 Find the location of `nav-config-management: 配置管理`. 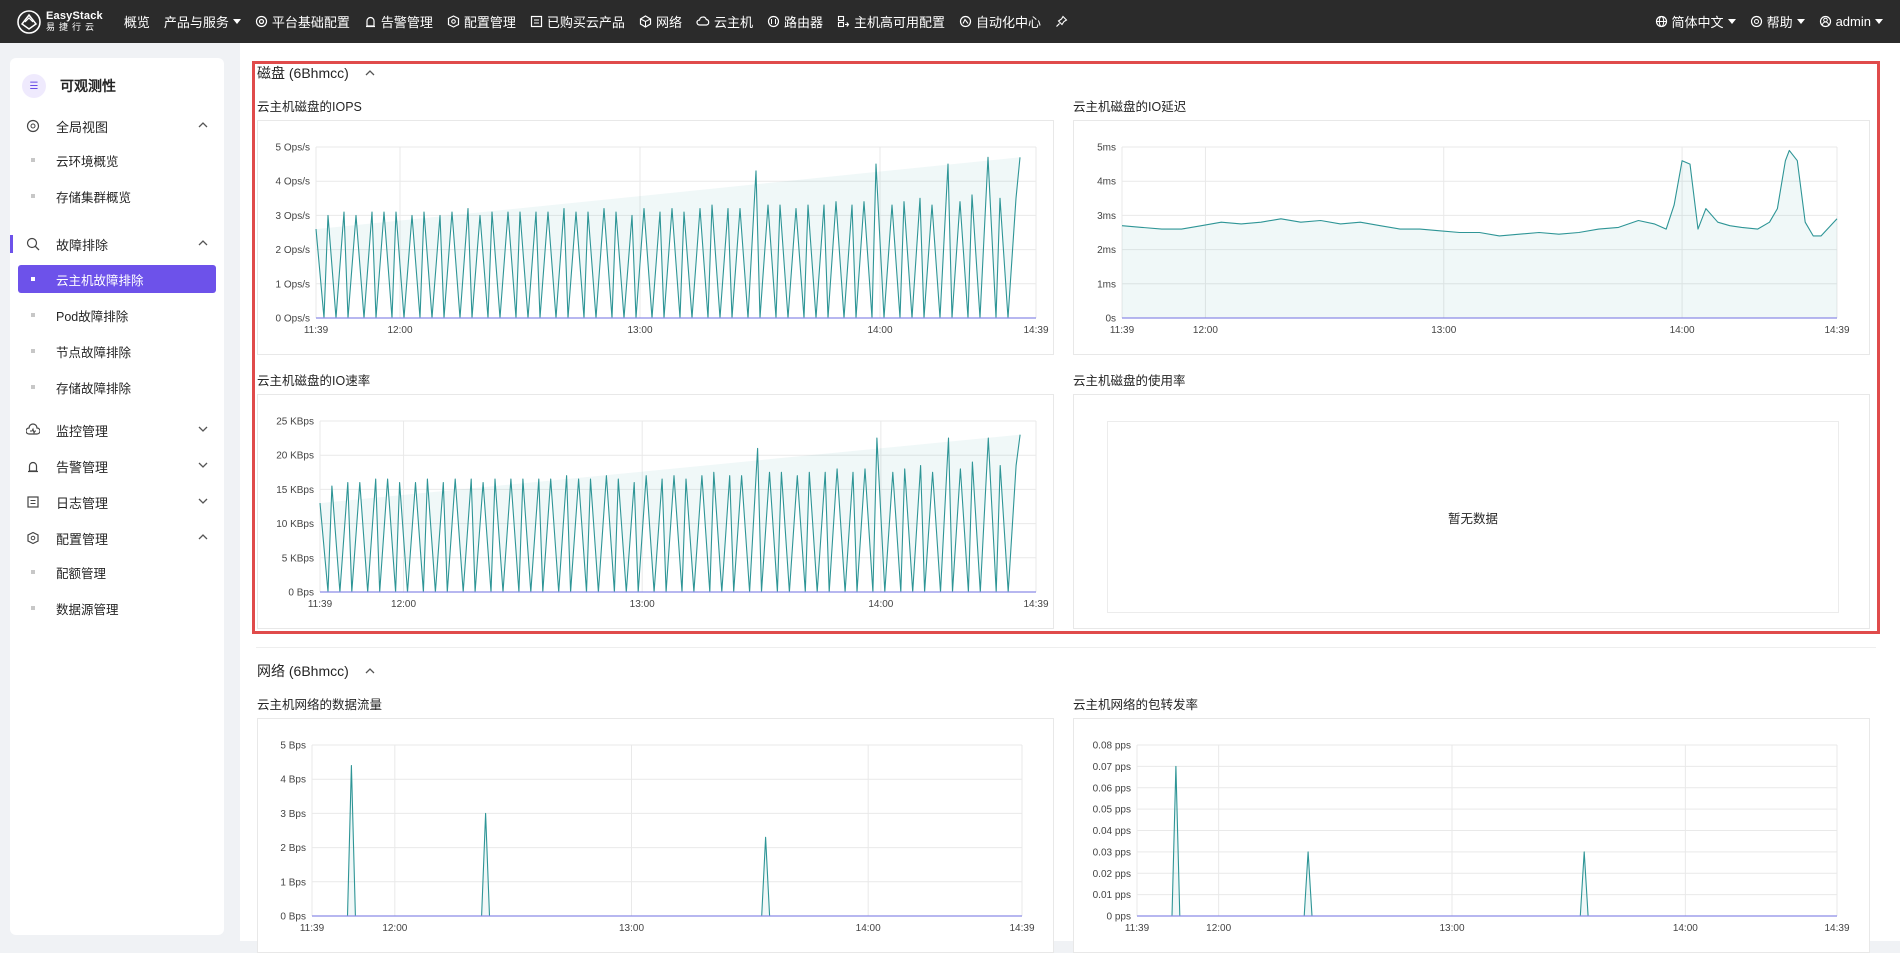

nav-config-management: 配置管理 is located at coordinates (481, 21).